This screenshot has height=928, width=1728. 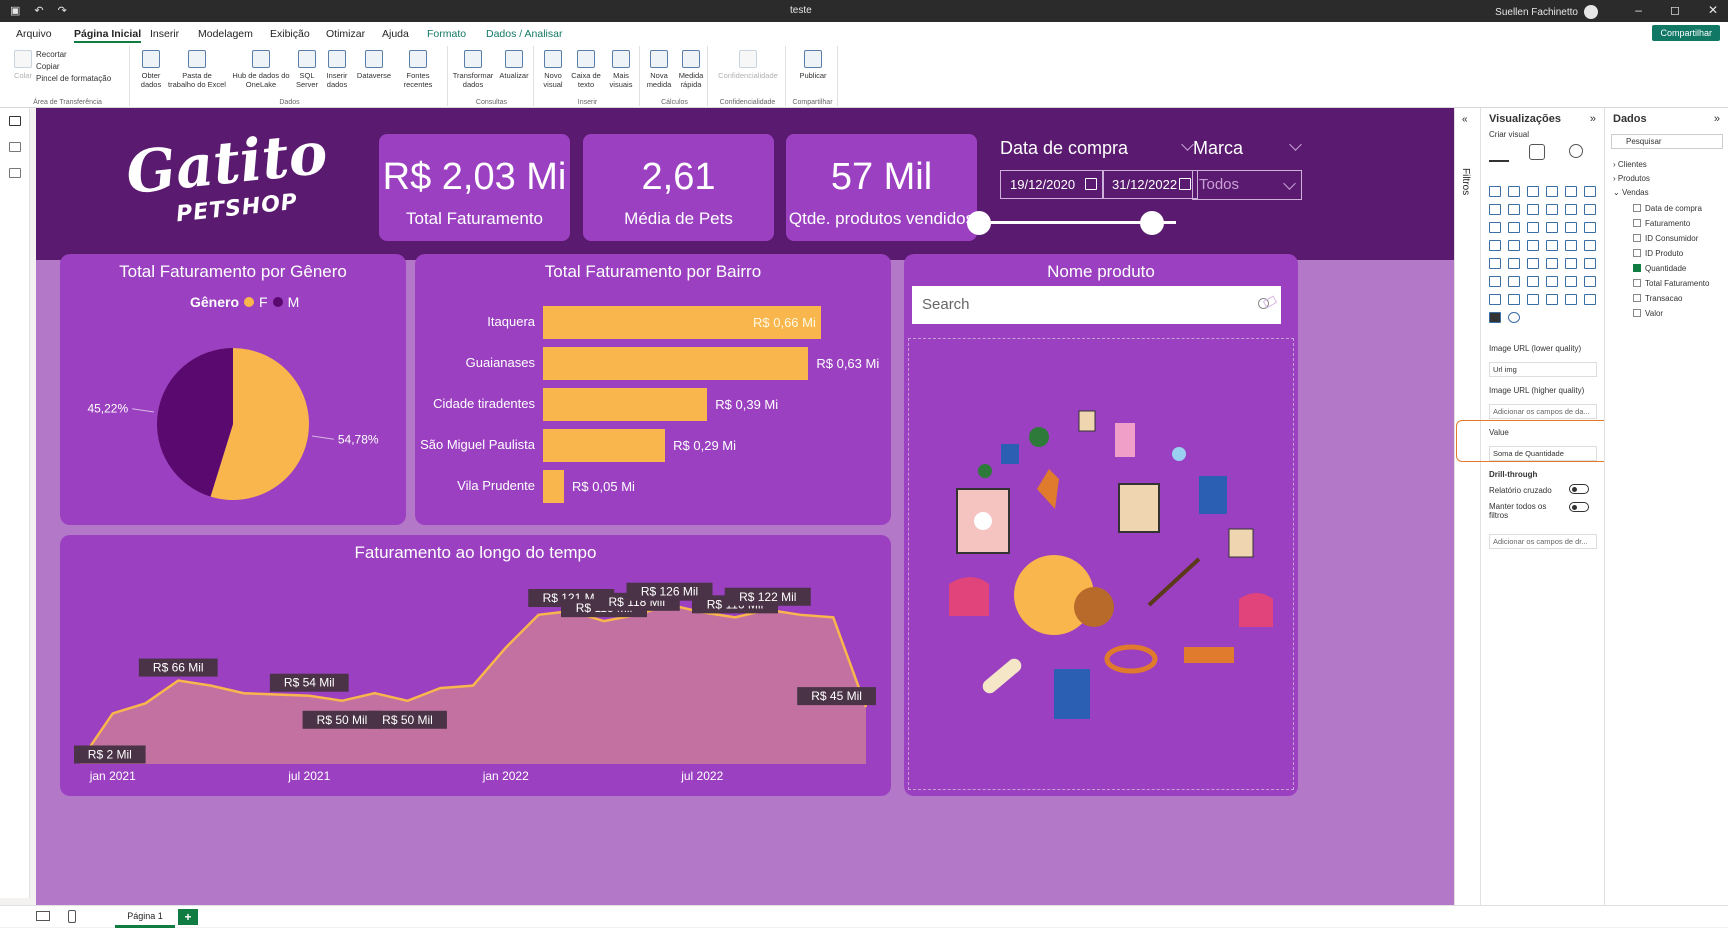 I want to click on add-page-button: +, so click(x=188, y=917).